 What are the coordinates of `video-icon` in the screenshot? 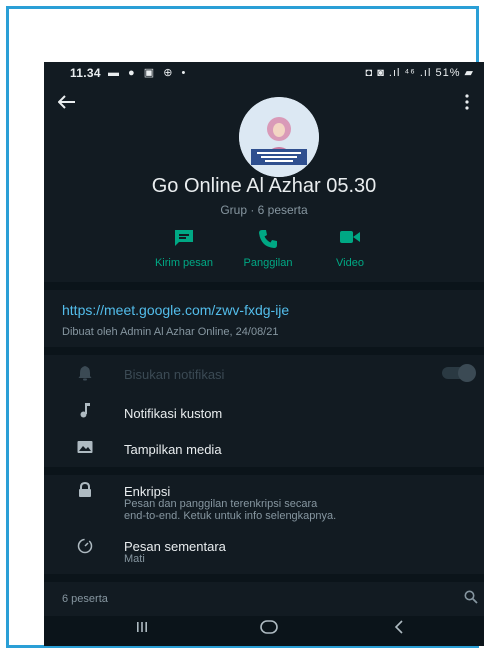 It's located at (350, 240).